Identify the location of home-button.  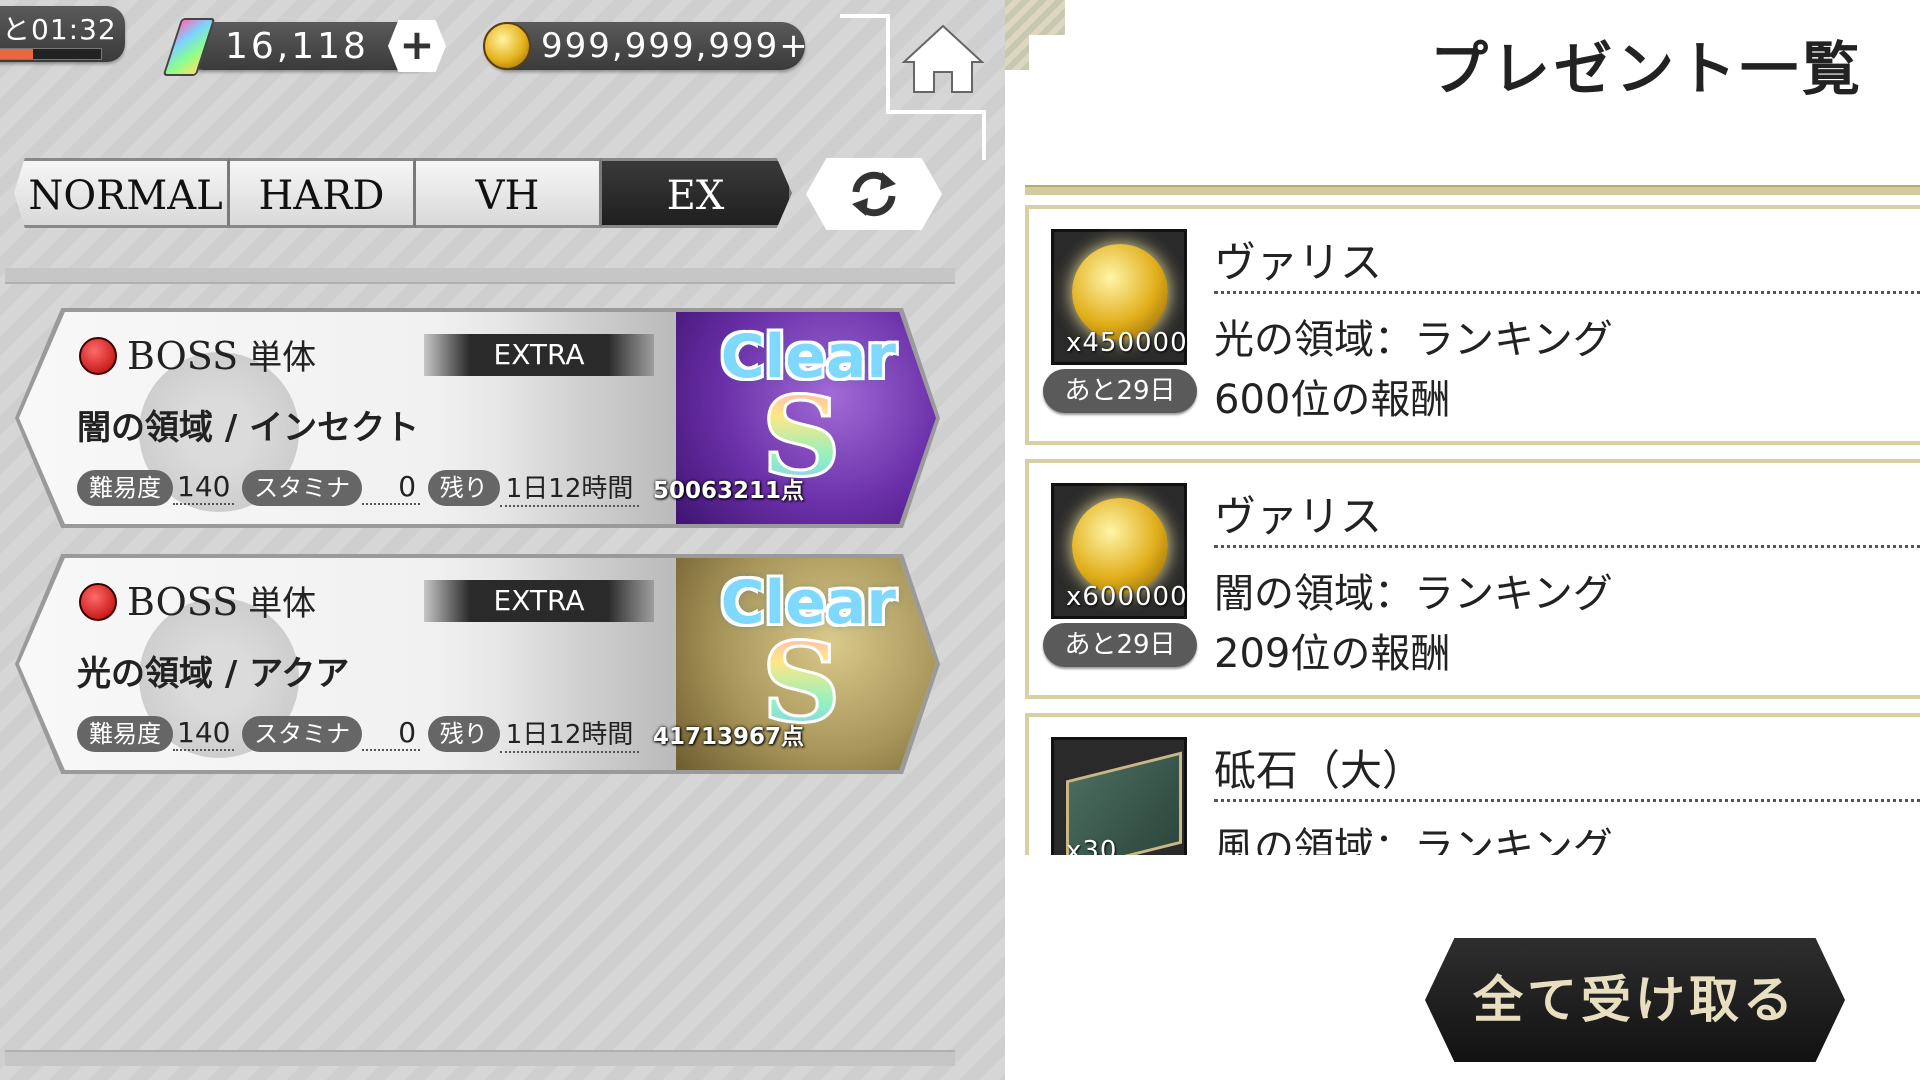
(943, 59).